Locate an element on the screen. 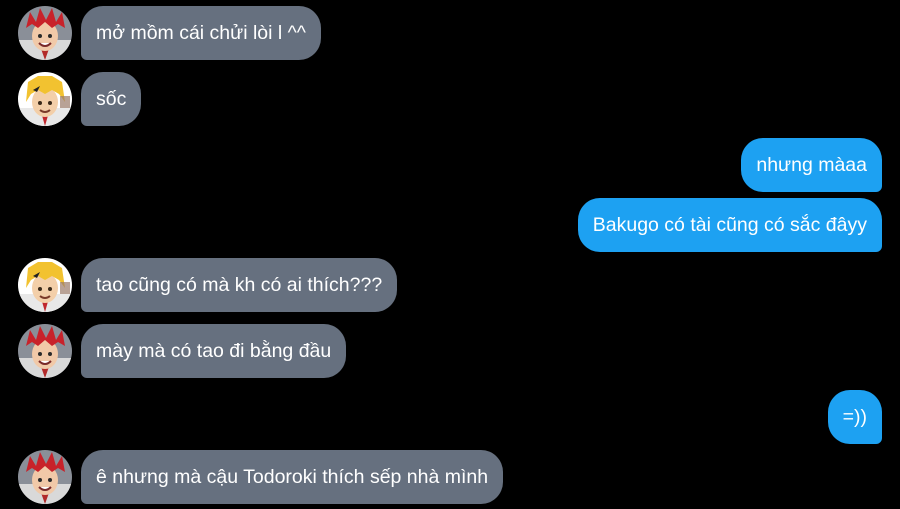 The width and height of the screenshot is (900, 509). message-bubble-incoming: sốc is located at coordinates (111, 99).